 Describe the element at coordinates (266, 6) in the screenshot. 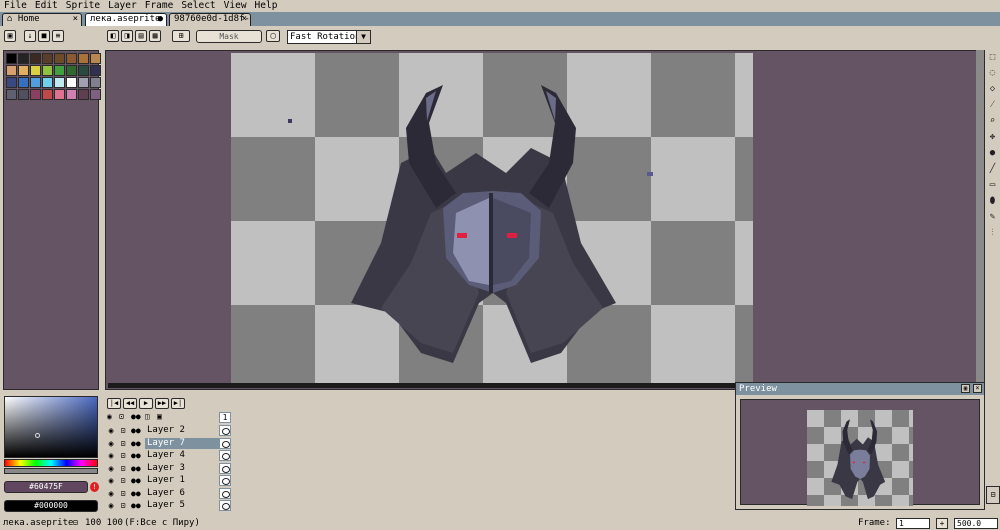

I see `menu-help: Help` at that location.